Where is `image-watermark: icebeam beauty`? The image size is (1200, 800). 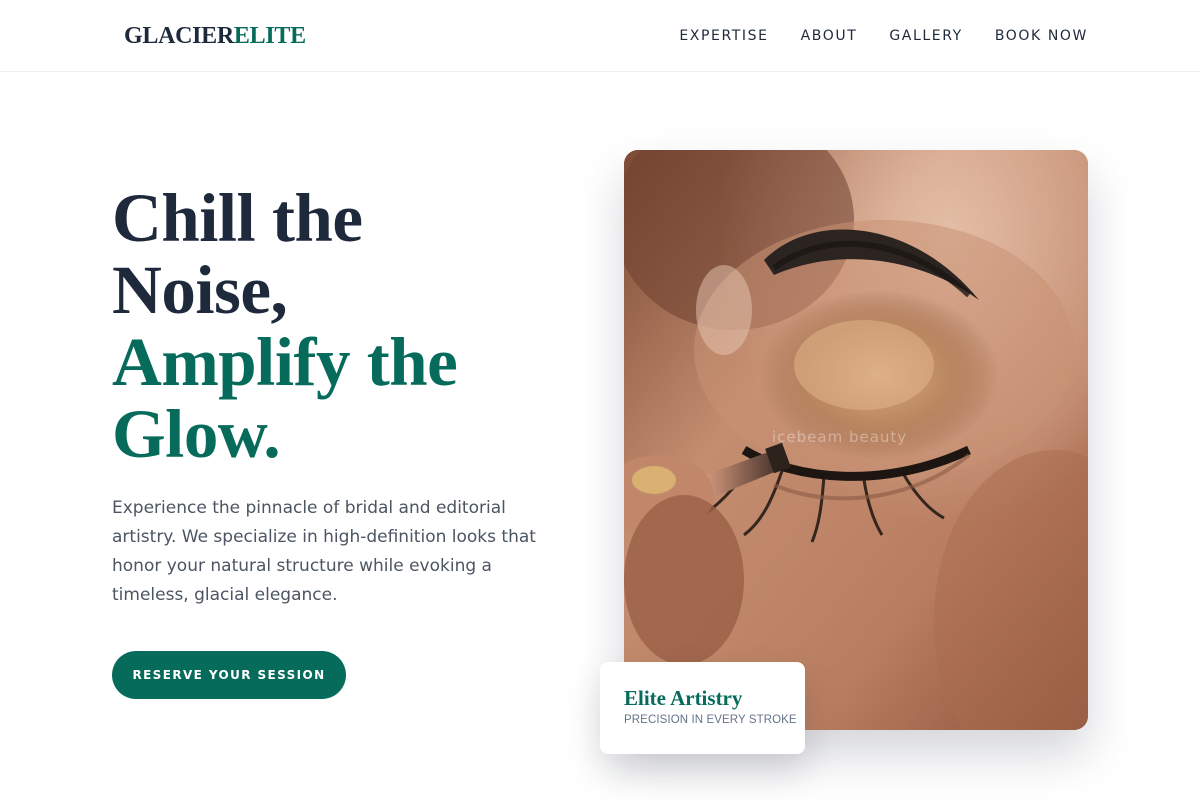
image-watermark: icebeam beauty is located at coordinates (840, 437).